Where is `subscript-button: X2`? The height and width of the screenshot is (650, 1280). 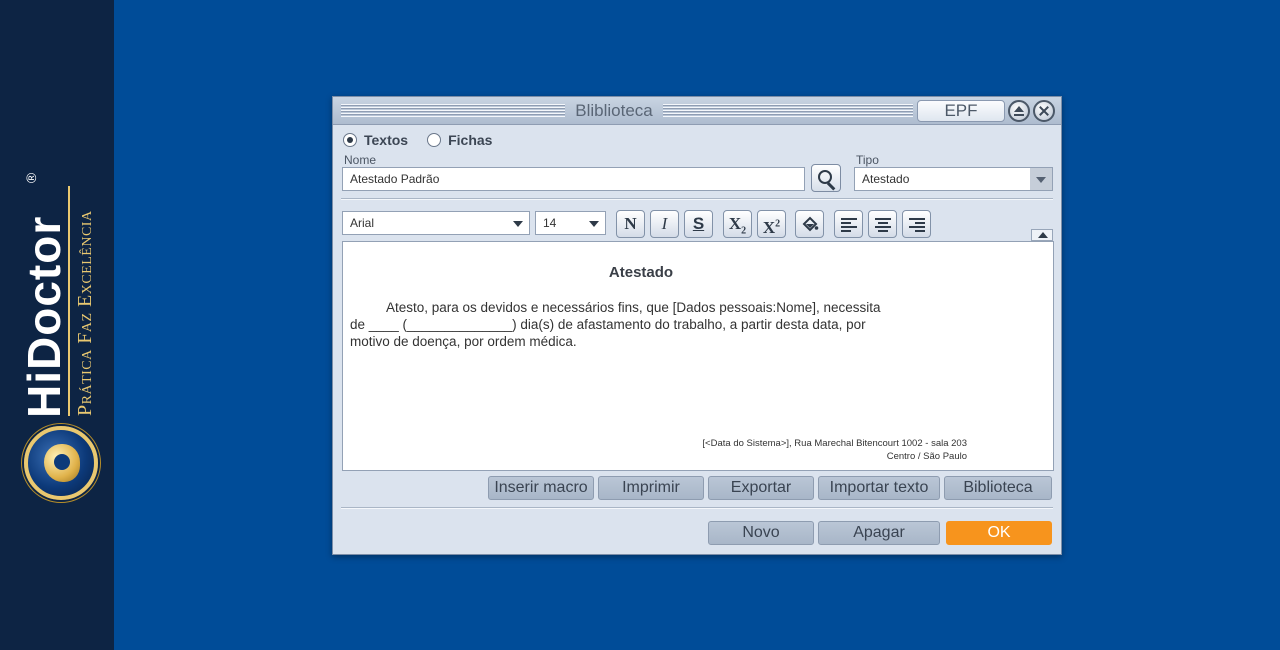 subscript-button: X2 is located at coordinates (737, 224).